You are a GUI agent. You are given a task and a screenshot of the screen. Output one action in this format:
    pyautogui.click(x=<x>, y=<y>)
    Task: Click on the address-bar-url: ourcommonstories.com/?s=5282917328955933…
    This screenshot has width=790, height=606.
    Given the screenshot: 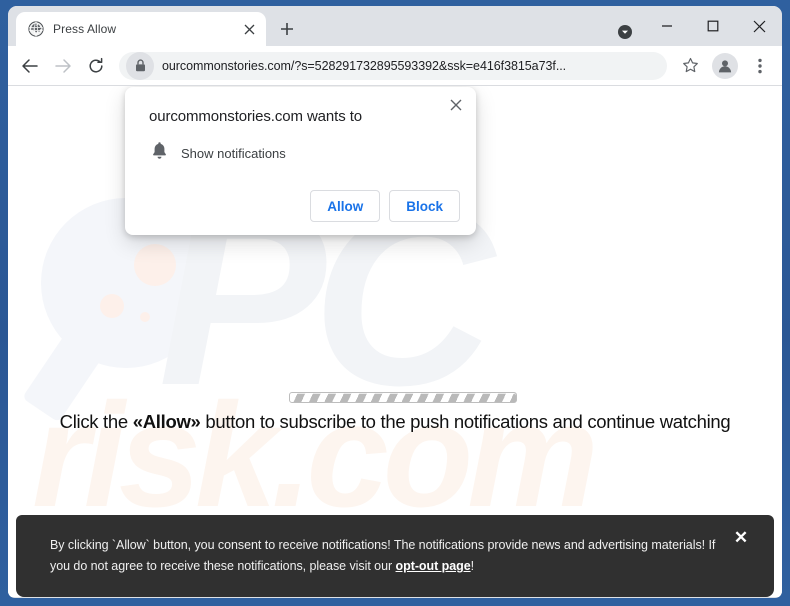 What is the action you would take?
    pyautogui.click(x=364, y=65)
    